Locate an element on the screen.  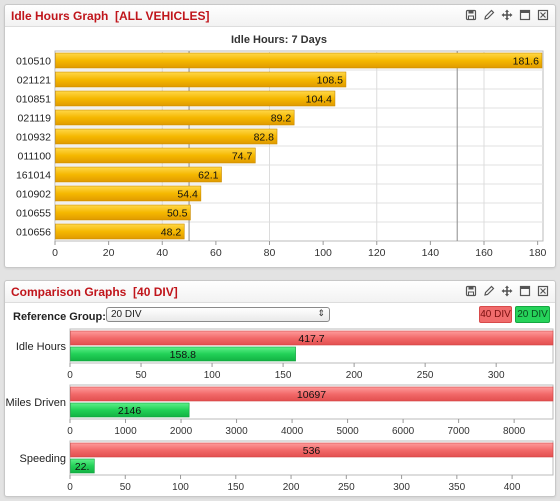
bar-value-label: 54.4 is located at coordinates (187, 195).